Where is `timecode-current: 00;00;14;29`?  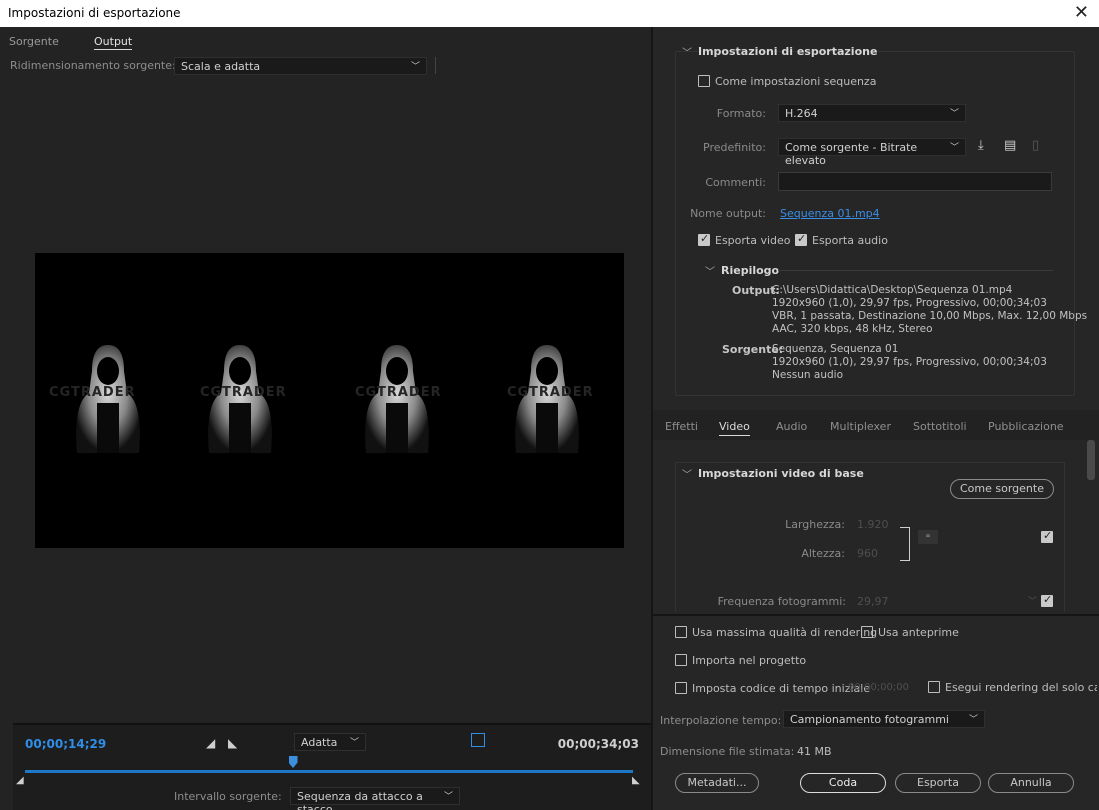 timecode-current: 00;00;14;29 is located at coordinates (65, 744).